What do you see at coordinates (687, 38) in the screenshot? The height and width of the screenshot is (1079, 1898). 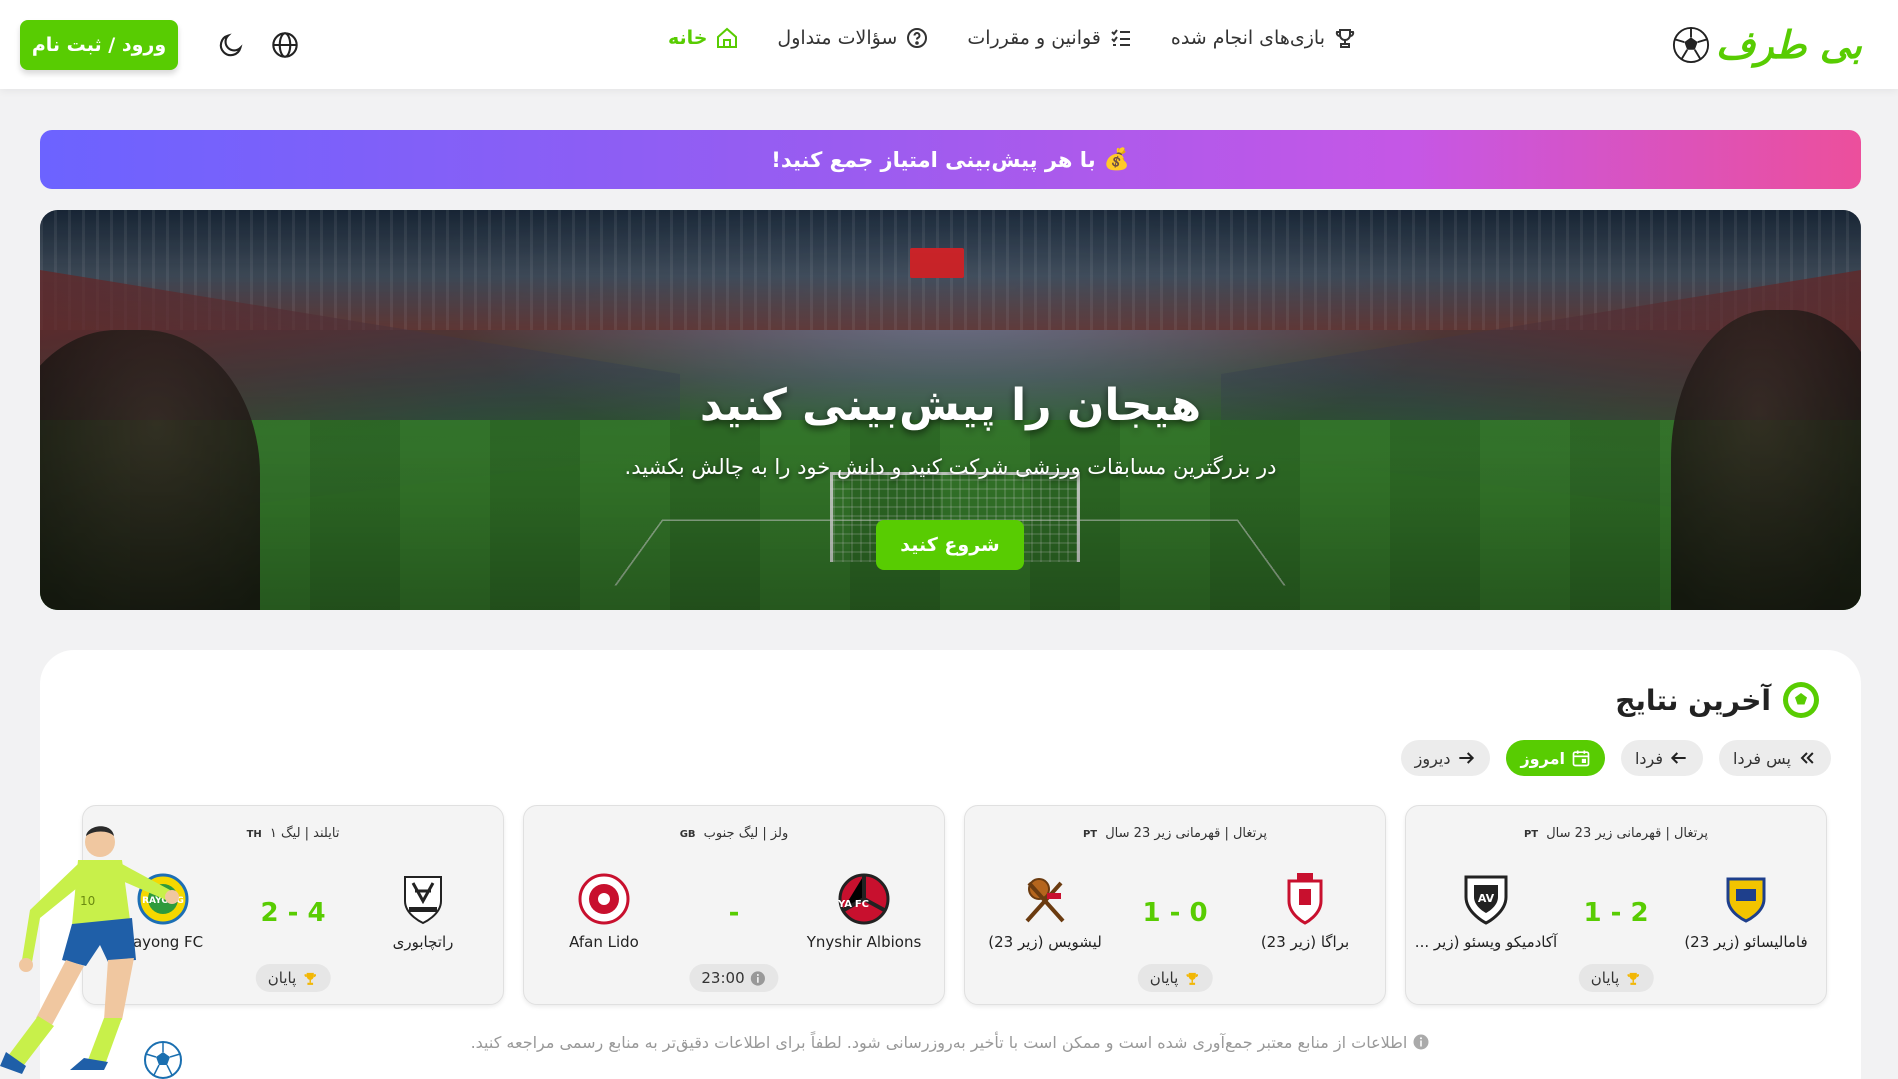 I see `nav-home-label: خانه` at bounding box center [687, 38].